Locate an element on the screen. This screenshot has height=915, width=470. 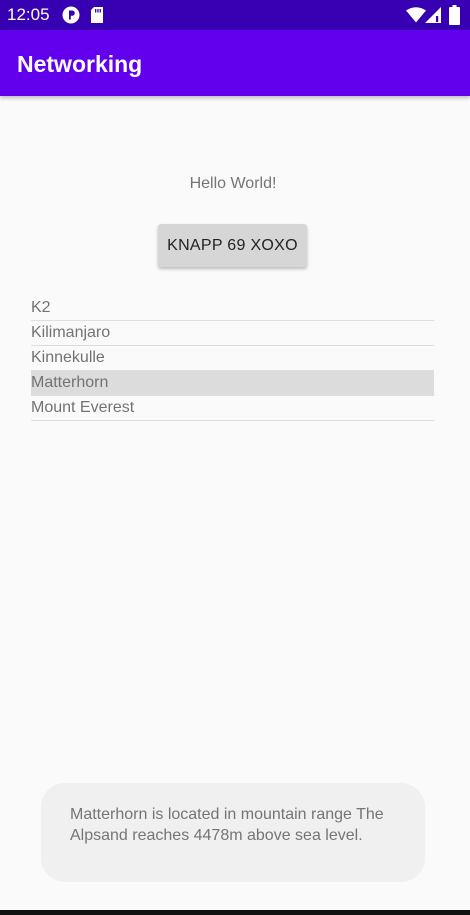
list-item-kinnekulle: Kinnekulle is located at coordinates (232, 358).